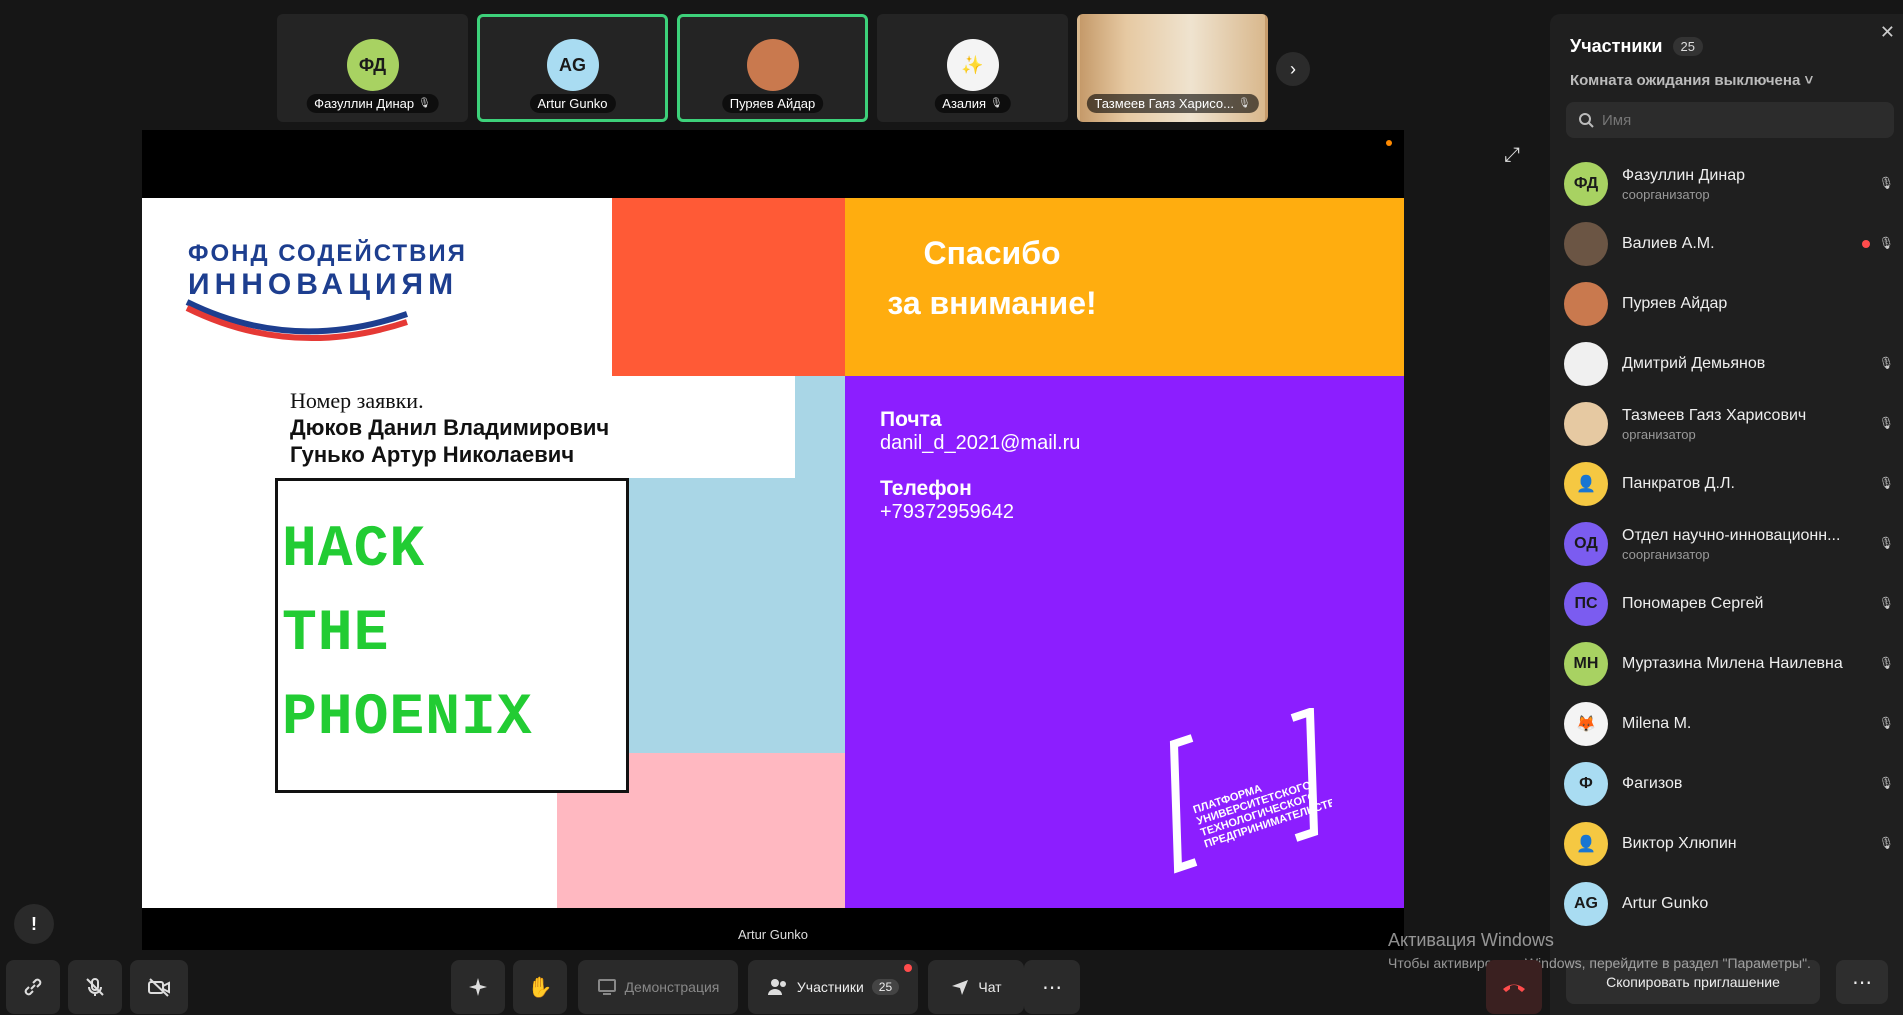 This screenshot has height=1015, width=1903. Describe the element at coordinates (478, 987) in the screenshot. I see `effects-button` at that location.